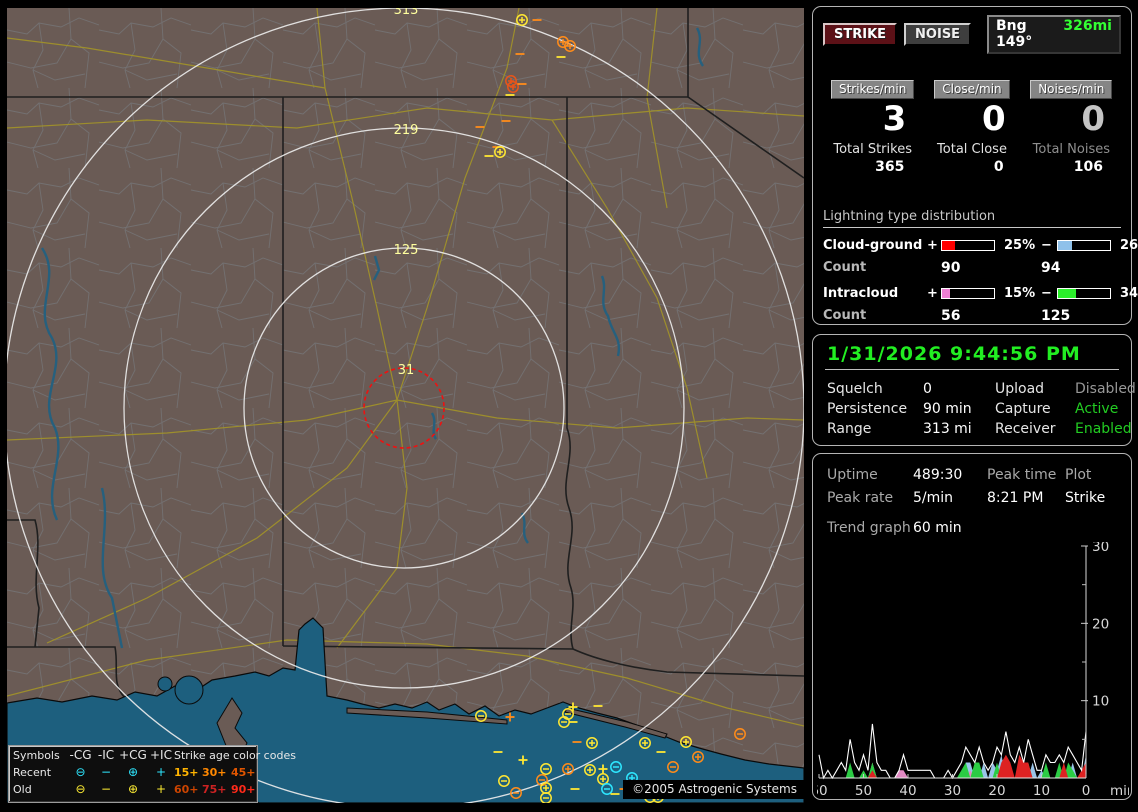  Describe the element at coordinates (713, 789) in the screenshot. I see `copyright-text: ©2005 Astrogenic Systems` at that location.